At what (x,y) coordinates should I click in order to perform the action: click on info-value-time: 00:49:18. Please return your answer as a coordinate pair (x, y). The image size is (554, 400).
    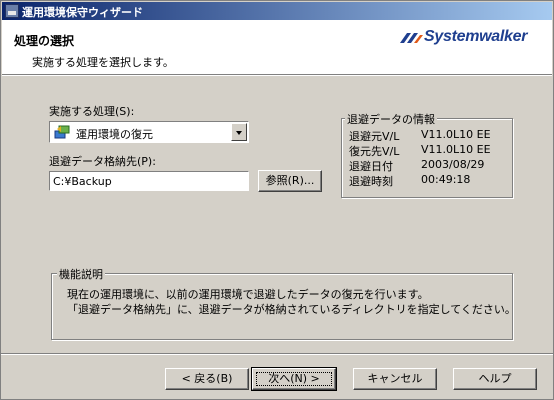
    Looking at the image, I should click on (446, 179).